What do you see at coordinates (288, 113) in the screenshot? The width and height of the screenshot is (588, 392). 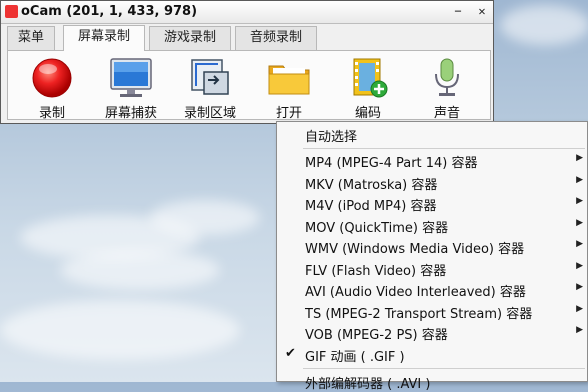 I see `open-label: 打开` at bounding box center [288, 113].